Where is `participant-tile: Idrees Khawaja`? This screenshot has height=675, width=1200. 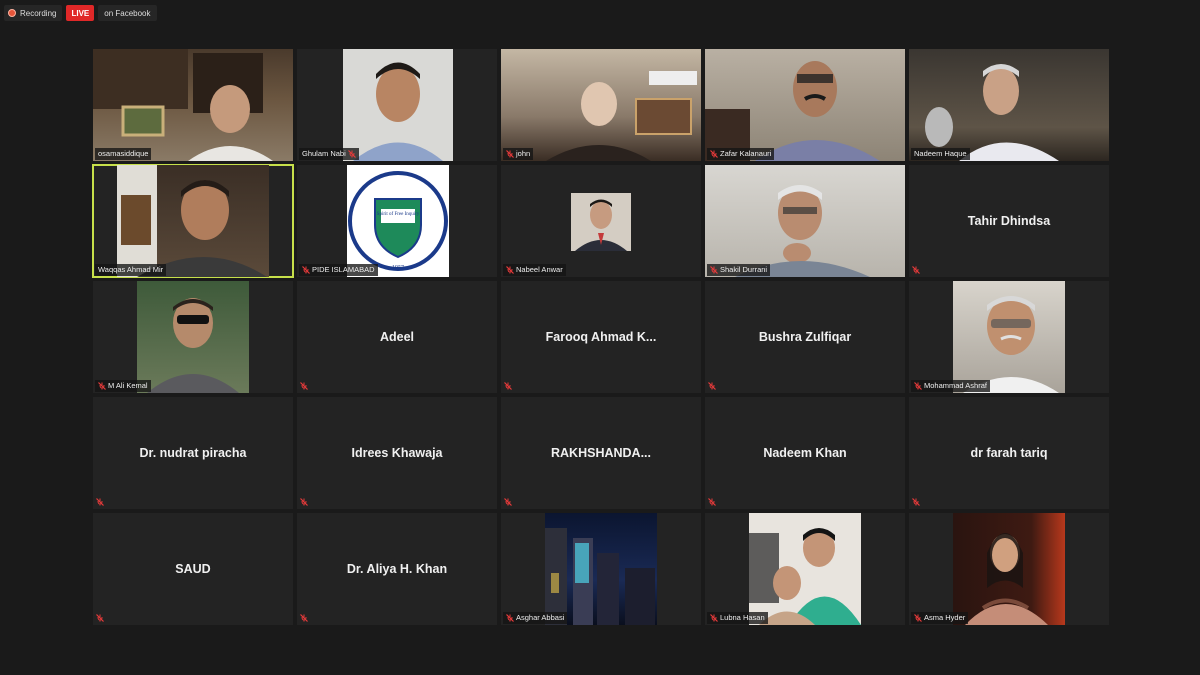
participant-tile: Idrees Khawaja is located at coordinates (397, 453).